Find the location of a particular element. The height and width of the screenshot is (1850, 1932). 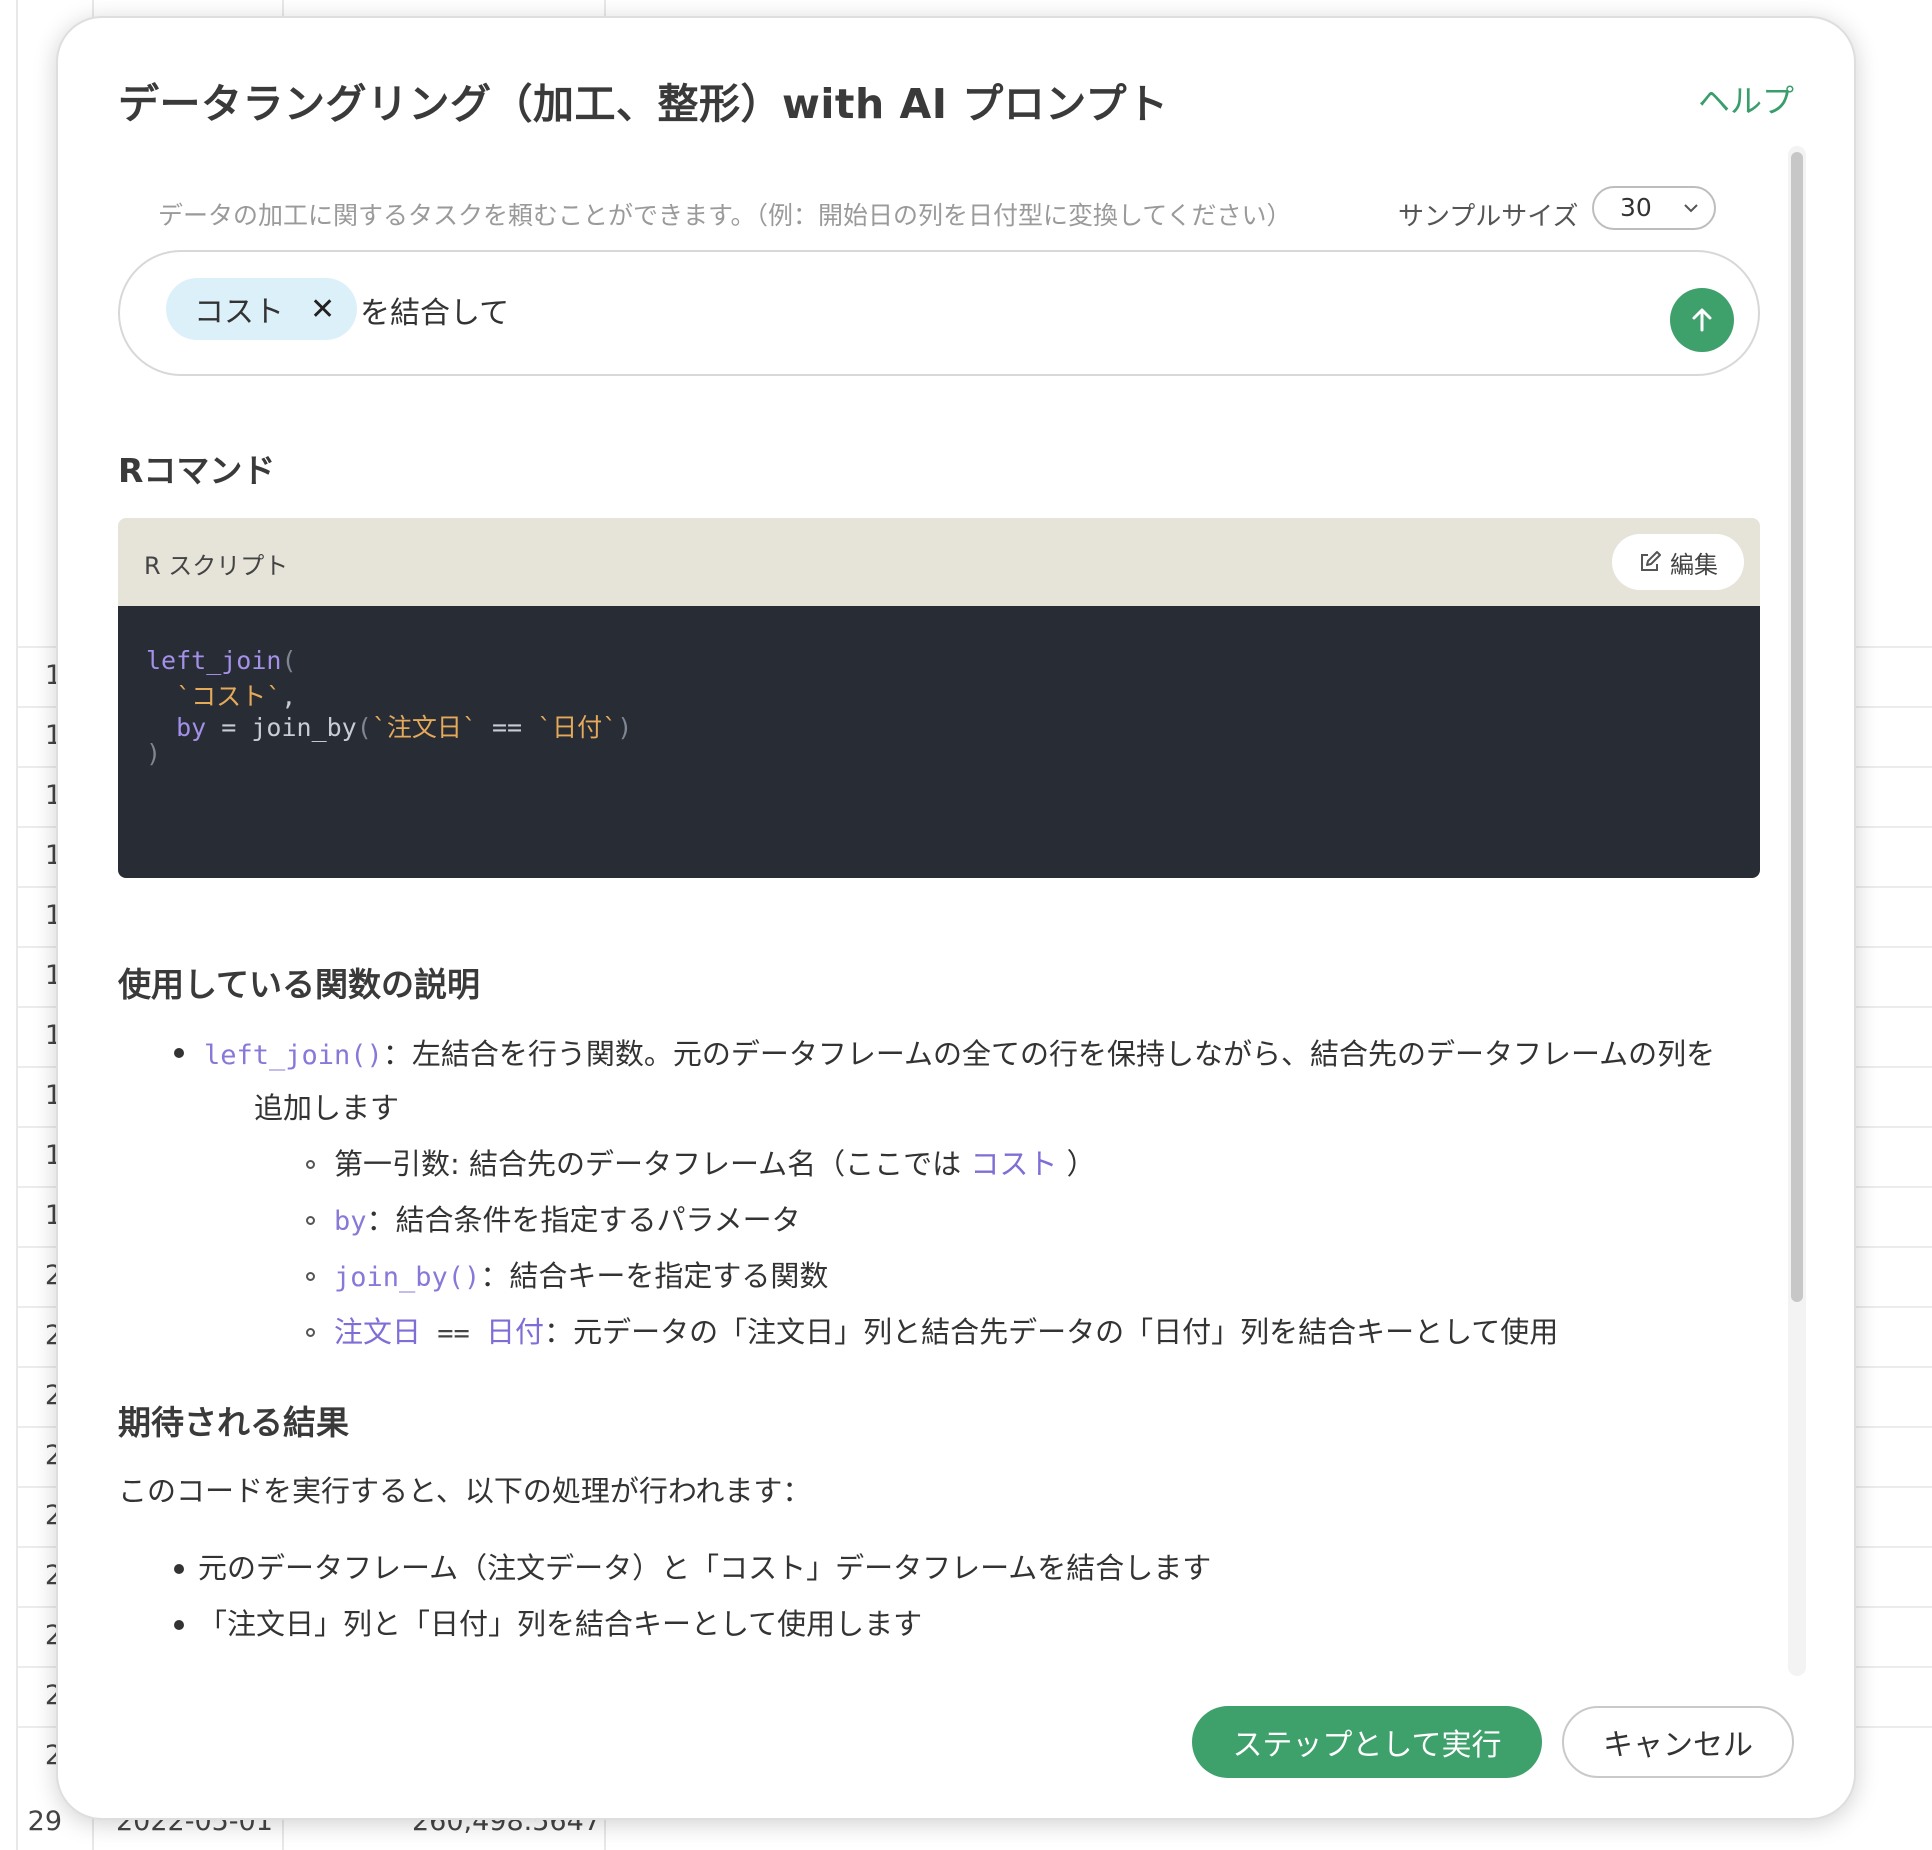

sample-size-select: 30 is located at coordinates (1654, 208).